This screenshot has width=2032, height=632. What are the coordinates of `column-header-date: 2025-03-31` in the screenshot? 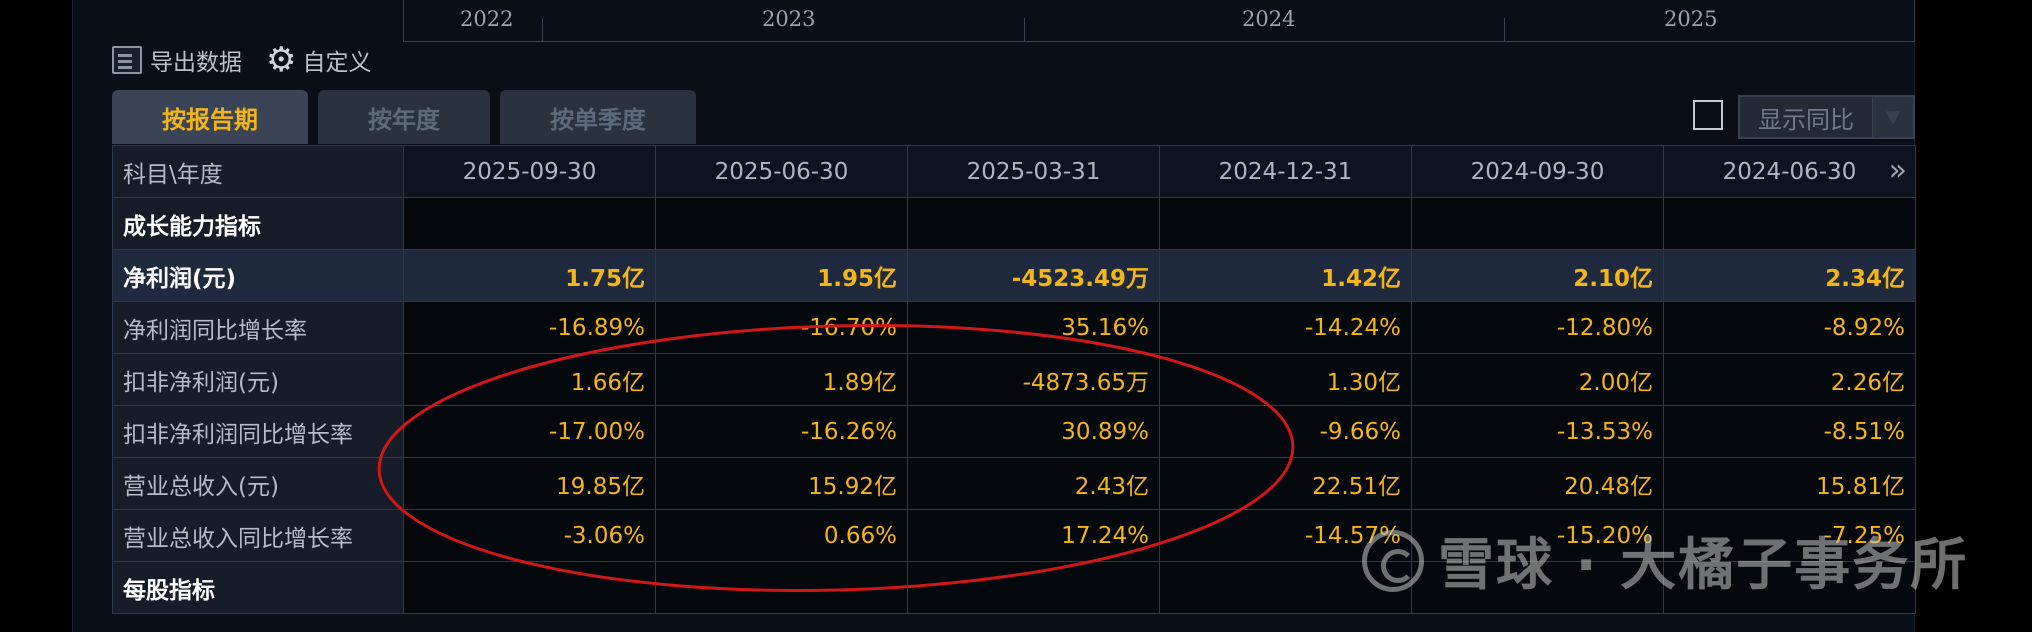 It's located at (1033, 171).